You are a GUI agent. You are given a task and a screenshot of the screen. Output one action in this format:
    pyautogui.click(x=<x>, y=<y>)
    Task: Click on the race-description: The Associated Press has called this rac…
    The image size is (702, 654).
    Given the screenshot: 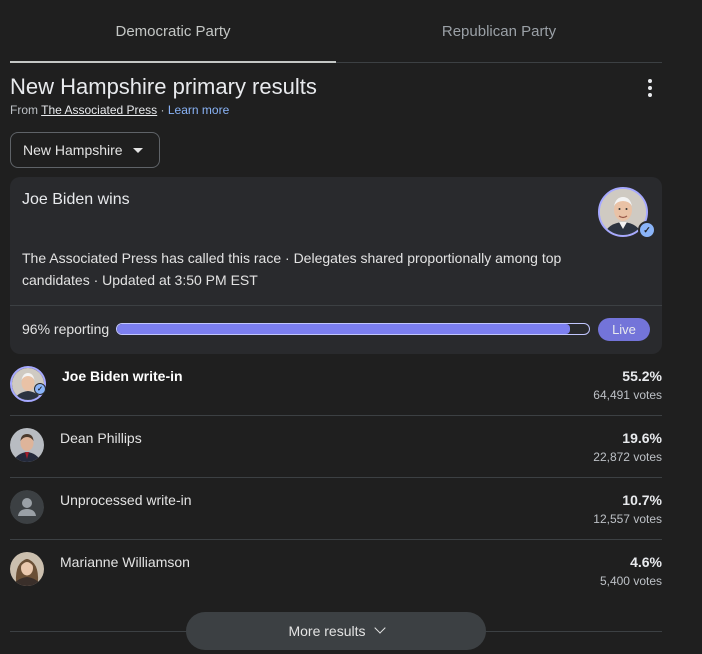 What is the action you would take?
    pyautogui.click(x=292, y=269)
    